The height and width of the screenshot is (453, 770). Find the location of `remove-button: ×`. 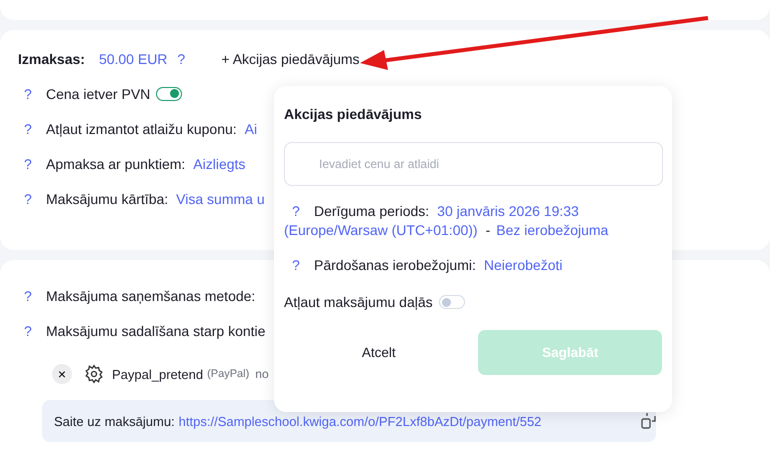

remove-button: × is located at coordinates (62, 374).